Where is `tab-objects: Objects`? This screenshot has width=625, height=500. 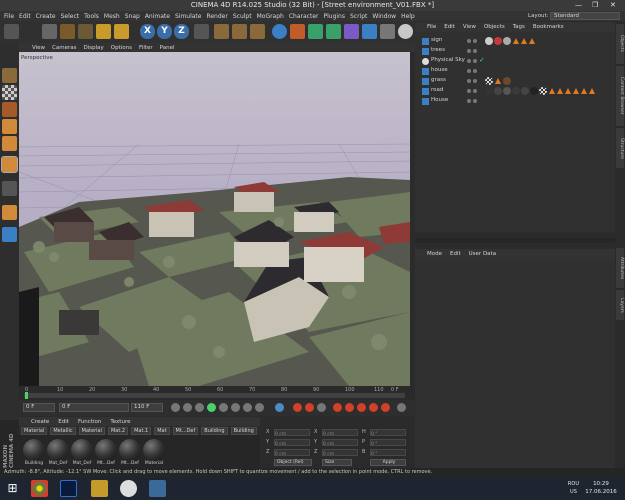 tab-objects: Objects is located at coordinates (620, 44).